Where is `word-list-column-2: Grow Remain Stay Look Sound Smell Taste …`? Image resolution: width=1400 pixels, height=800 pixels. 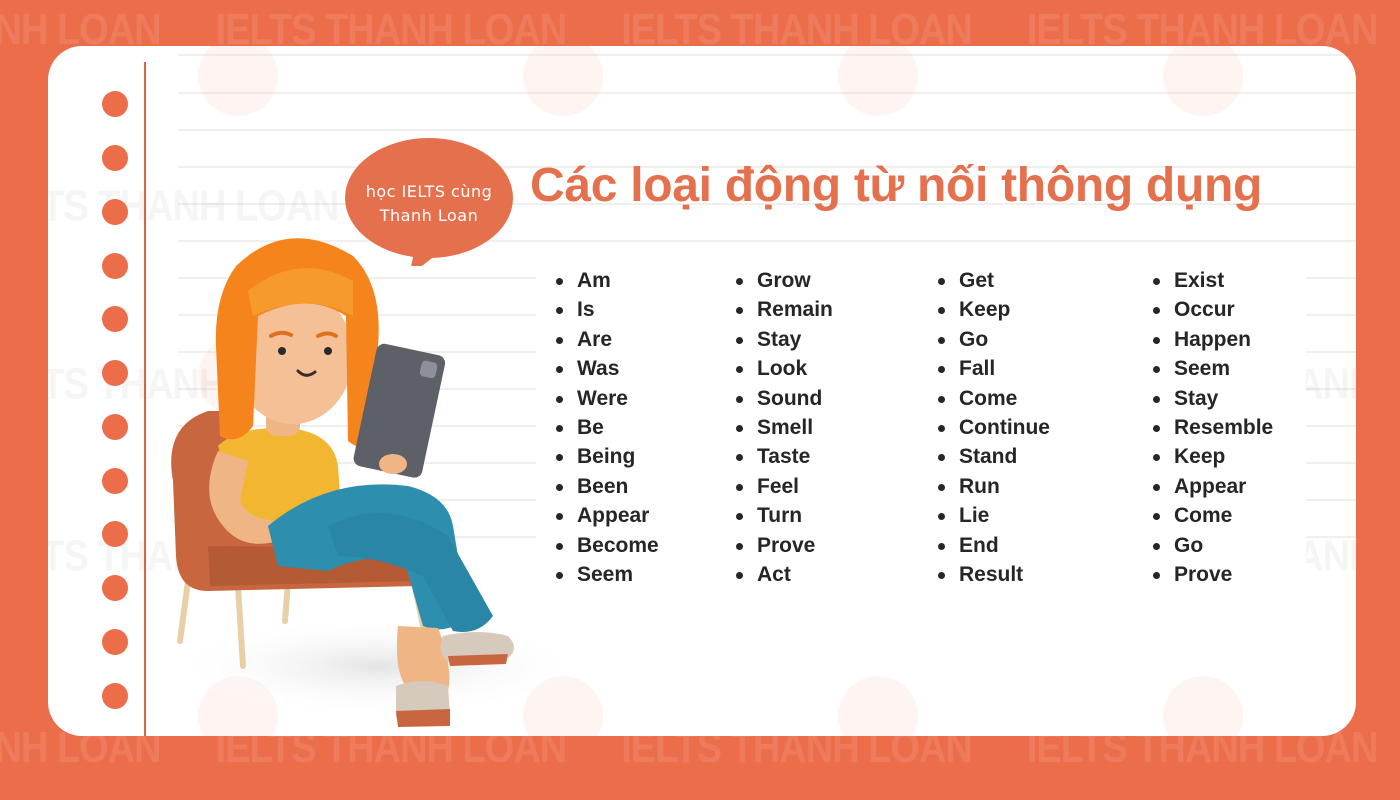
word-list-column-2: Grow Remain Stay Look Sound Smell Taste … is located at coordinates (784, 427).